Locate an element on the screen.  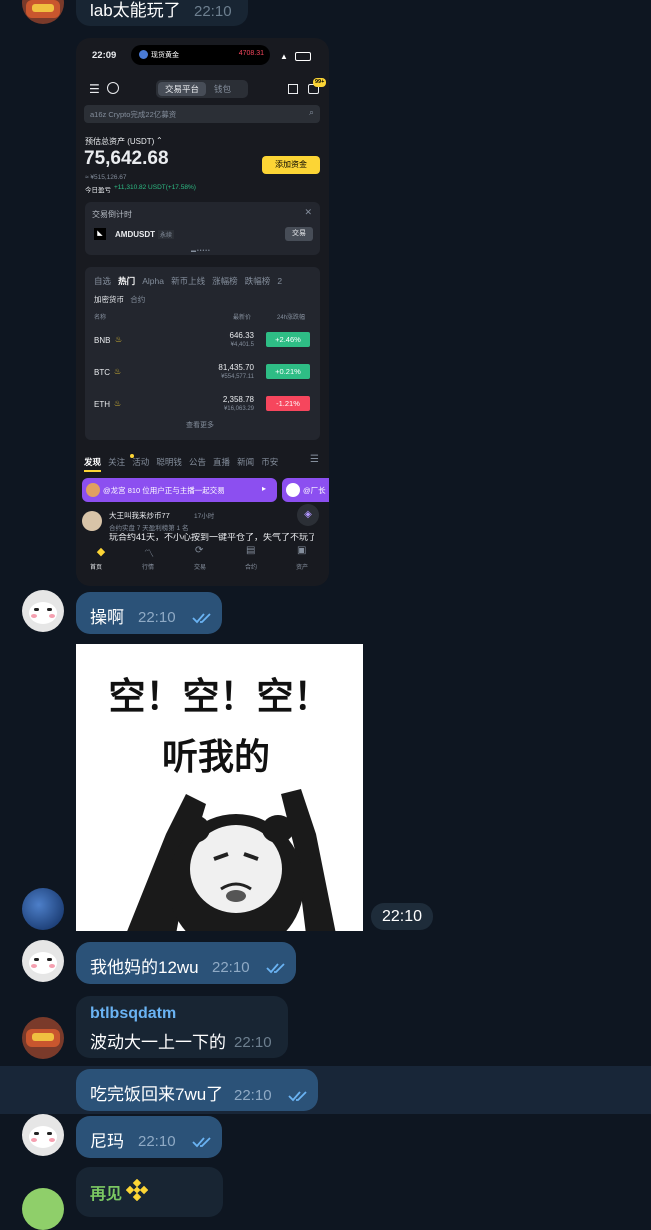
close-icon: ✕ is located at coordinates (308, 212).